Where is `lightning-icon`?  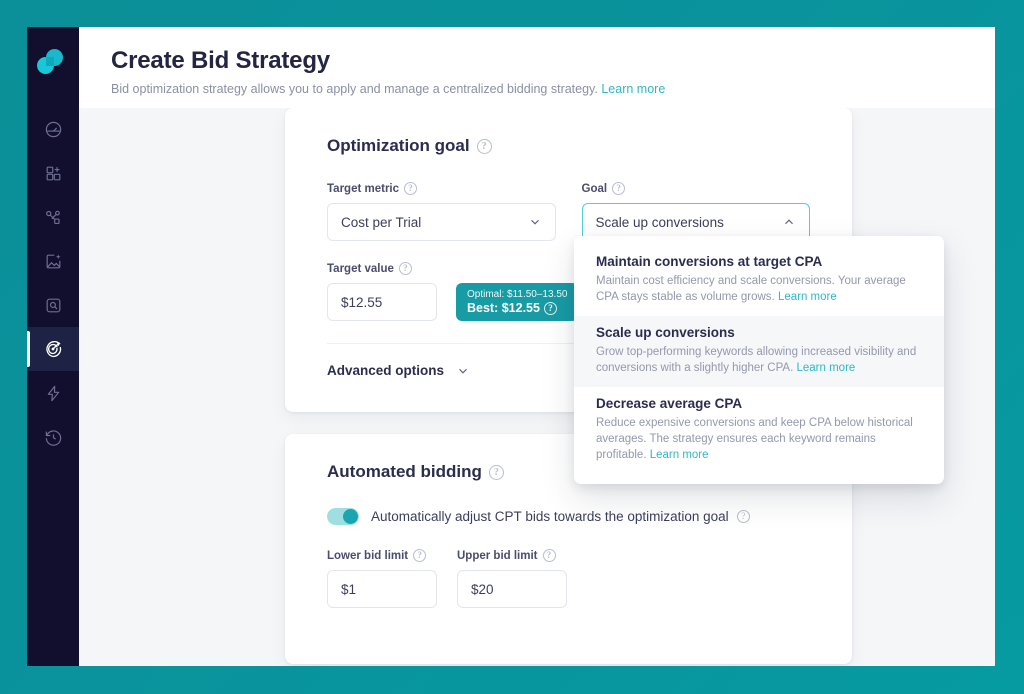
lightning-icon is located at coordinates (53, 393).